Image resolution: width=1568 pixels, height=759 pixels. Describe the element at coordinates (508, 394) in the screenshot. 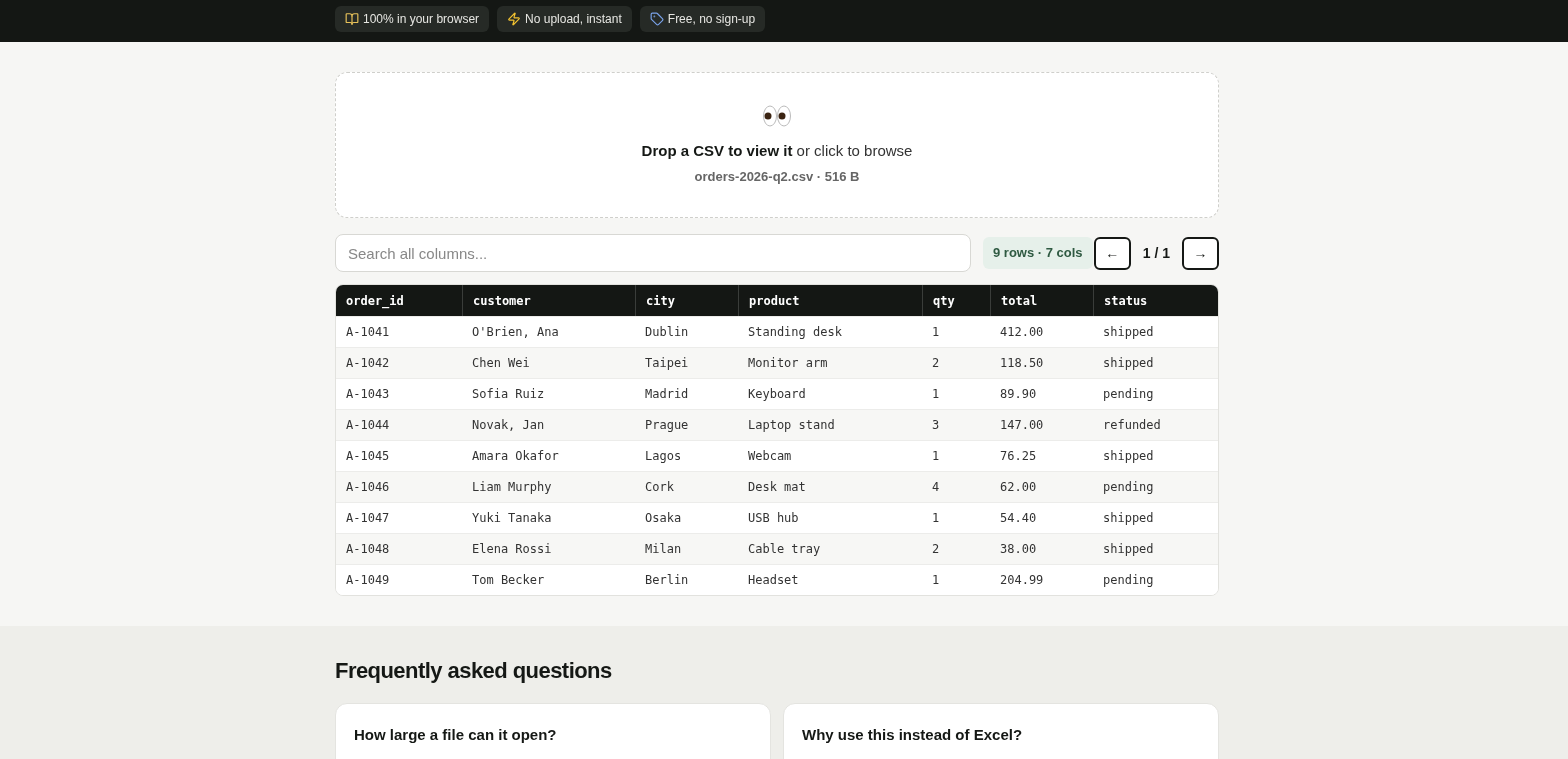

I see `table-cell-text: Sofia Ruiz` at that location.